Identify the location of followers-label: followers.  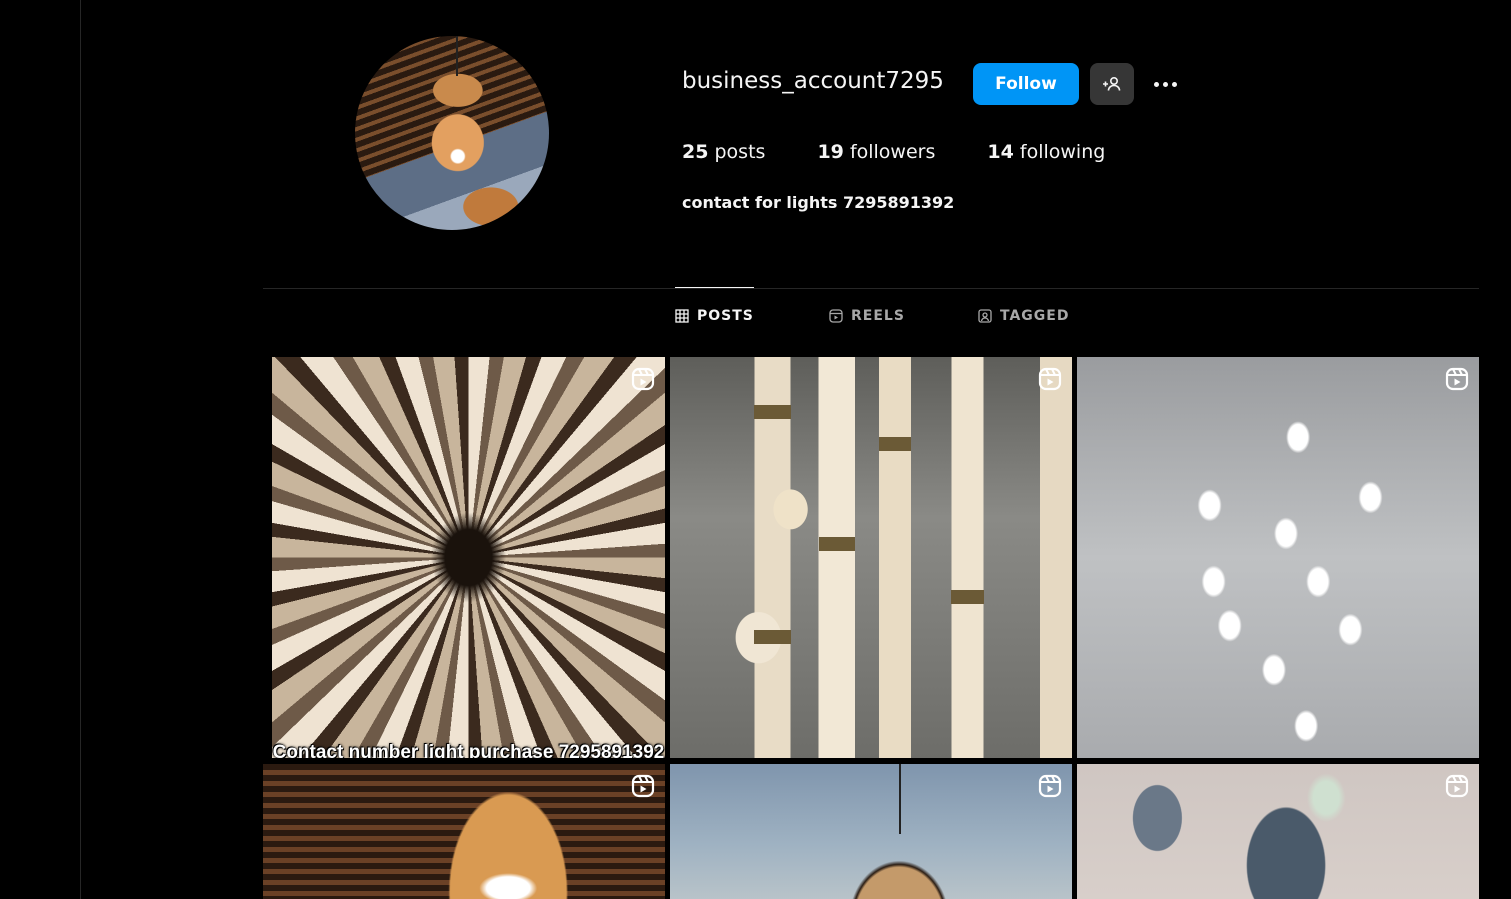
(892, 152).